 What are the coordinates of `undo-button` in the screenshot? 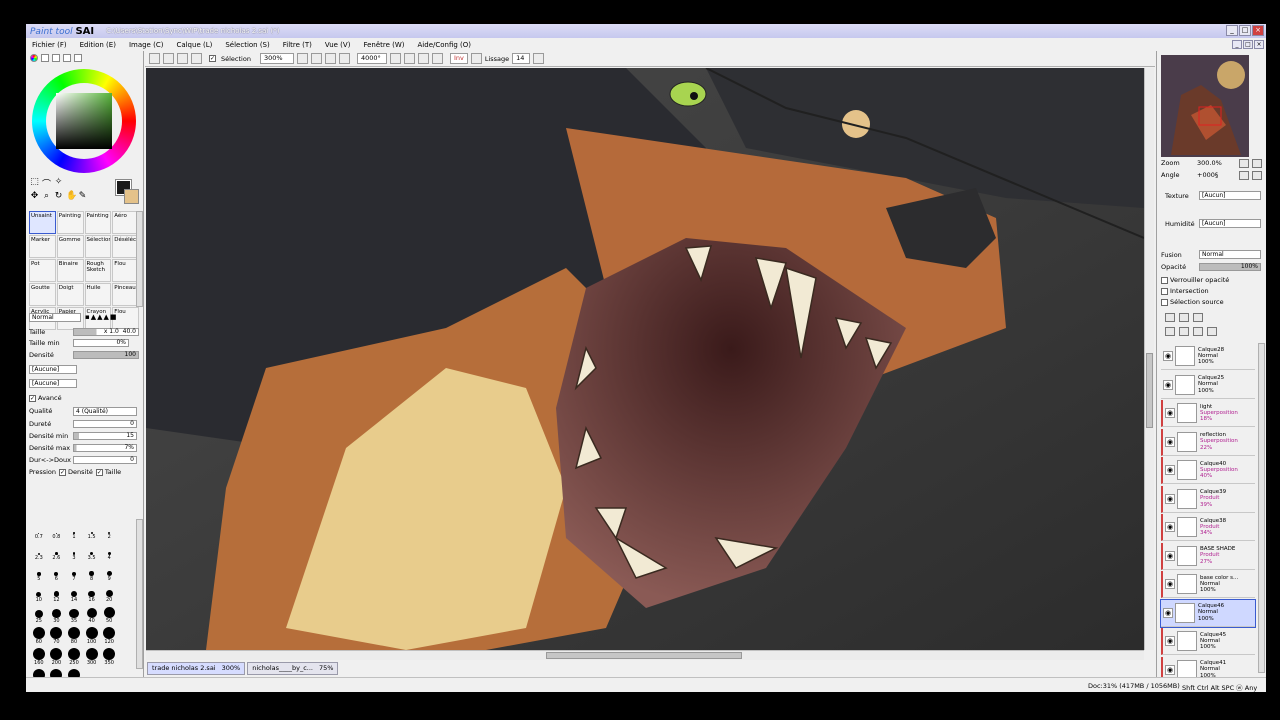 It's located at (154, 58).